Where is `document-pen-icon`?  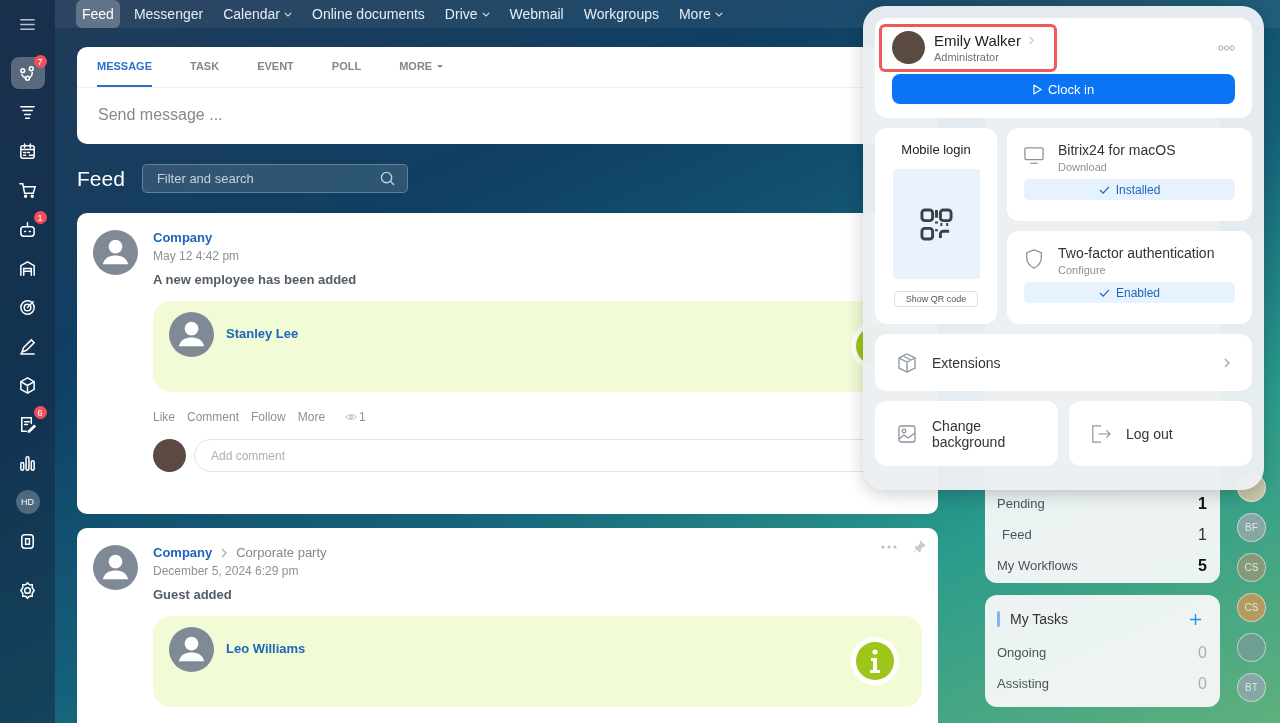 document-pen-icon is located at coordinates (27, 424).